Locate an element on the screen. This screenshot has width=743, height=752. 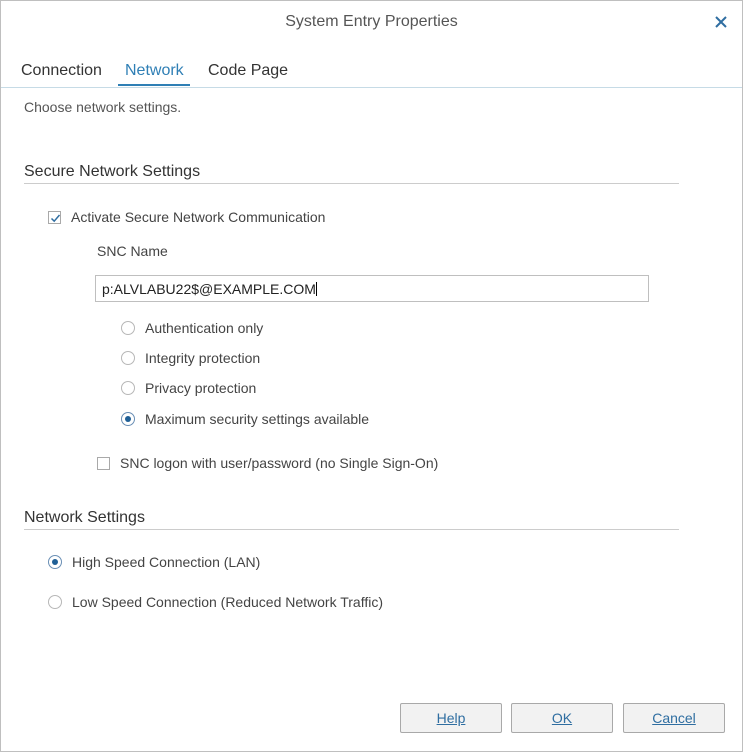
dialog-title: System Entry Properties is located at coordinates (371, 21).